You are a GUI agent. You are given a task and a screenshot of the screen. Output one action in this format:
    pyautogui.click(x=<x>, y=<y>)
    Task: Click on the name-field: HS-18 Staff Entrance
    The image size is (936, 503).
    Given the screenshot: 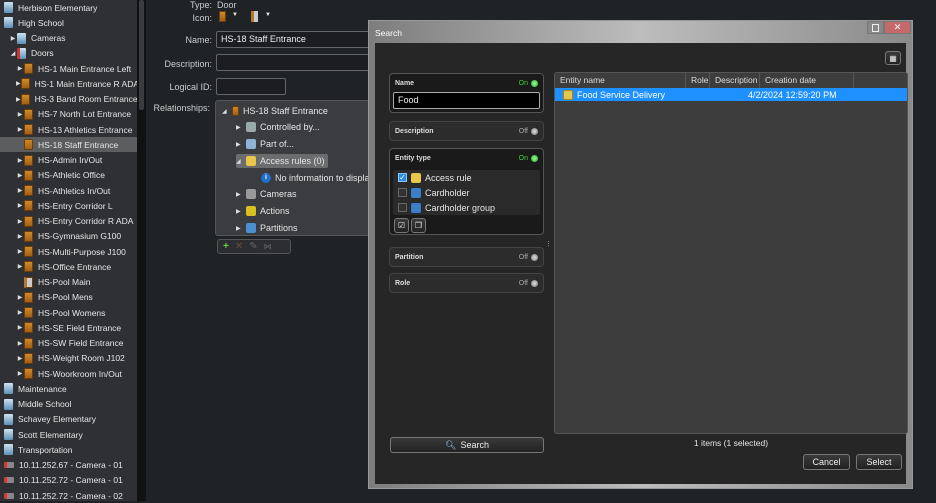 What is the action you would take?
    pyautogui.click(x=296, y=39)
    